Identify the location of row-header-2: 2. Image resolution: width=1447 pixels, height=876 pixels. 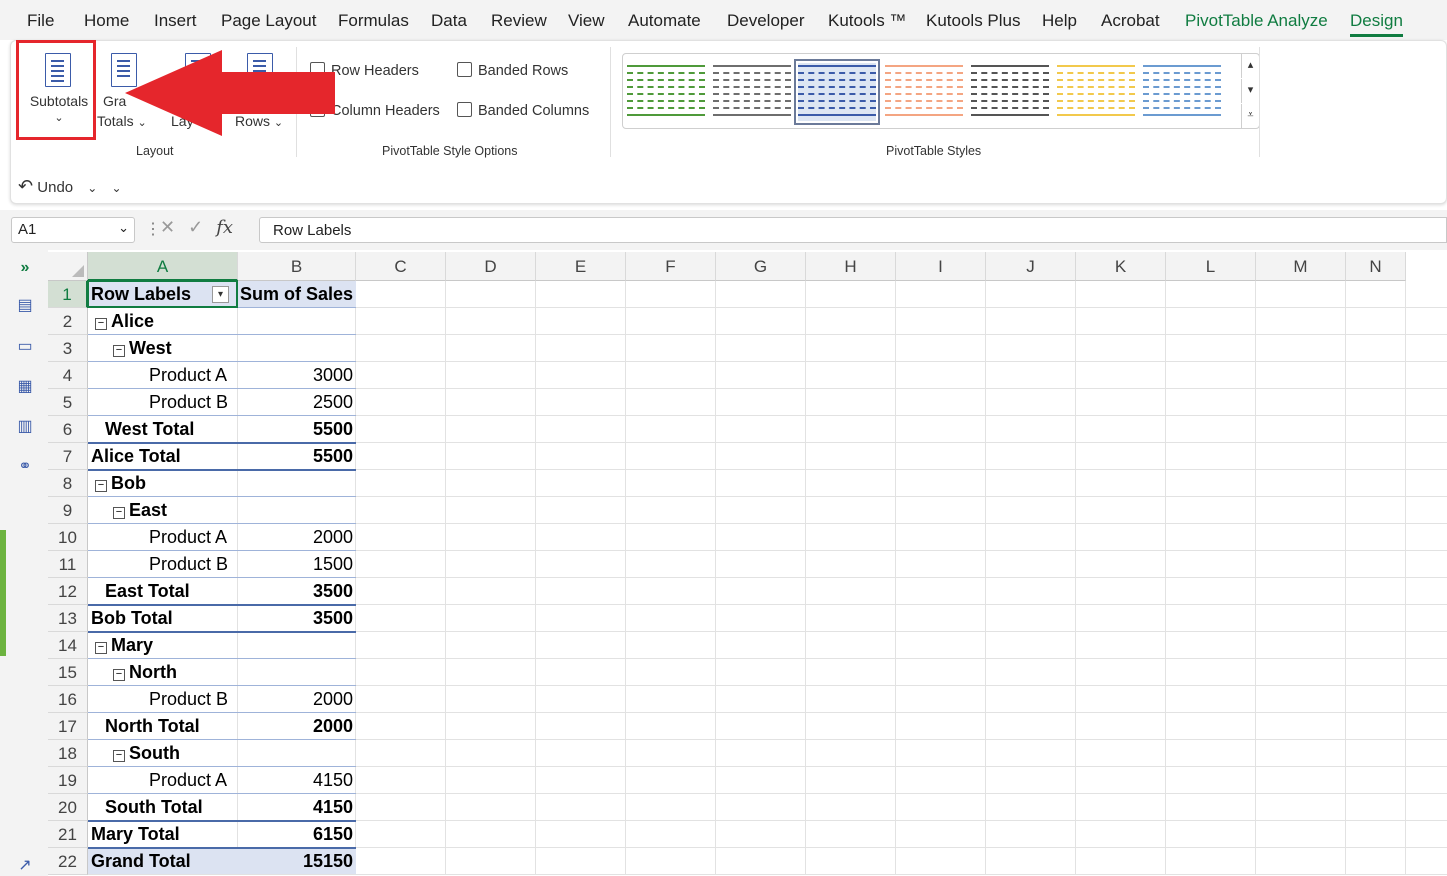
(68, 321).